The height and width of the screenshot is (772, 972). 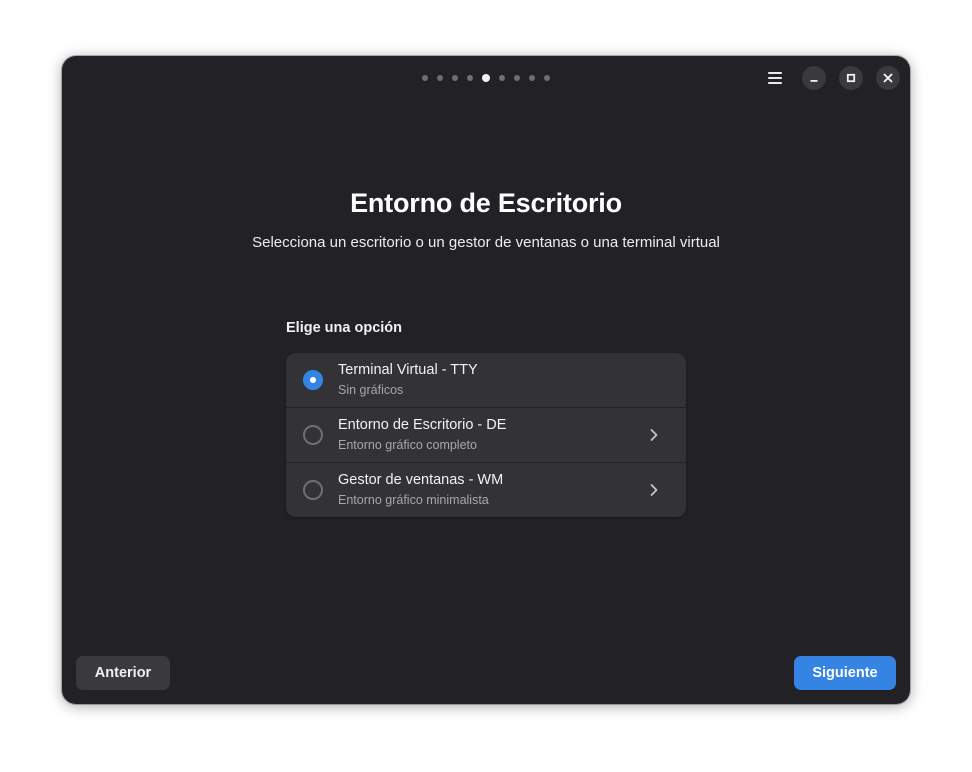 What do you see at coordinates (408, 370) in the screenshot?
I see `option-title: Terminal Virtual - TTY` at bounding box center [408, 370].